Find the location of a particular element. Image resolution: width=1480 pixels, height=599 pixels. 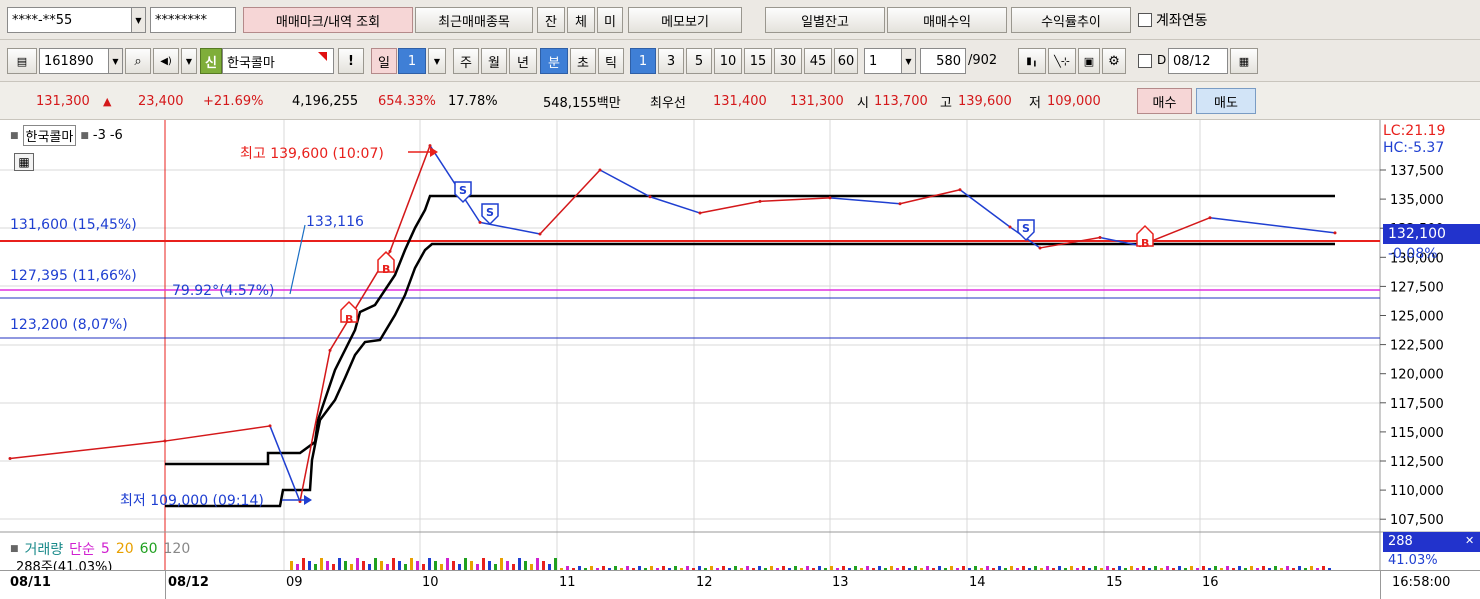

stock-name-field: 한국콜마 is located at coordinates (278, 61).